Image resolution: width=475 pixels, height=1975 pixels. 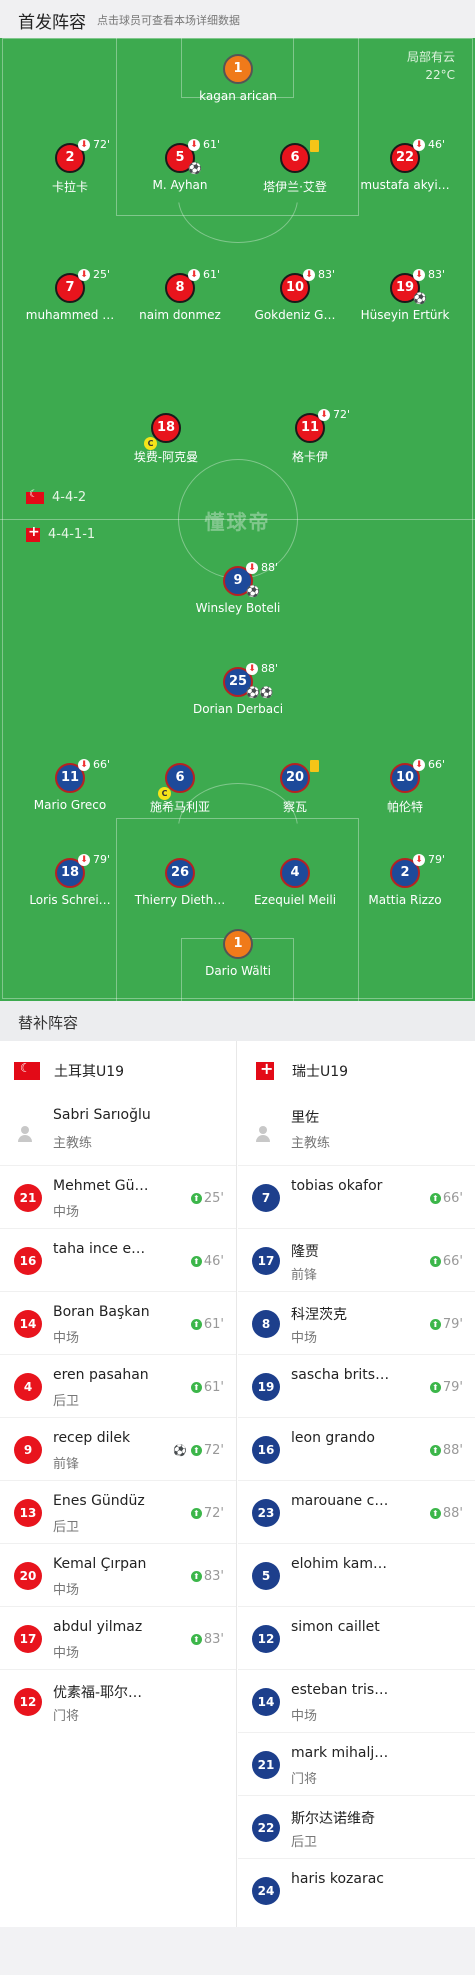 I want to click on substitute-row: 16 leon grando ⬆ 88', so click(x=356, y=1448).